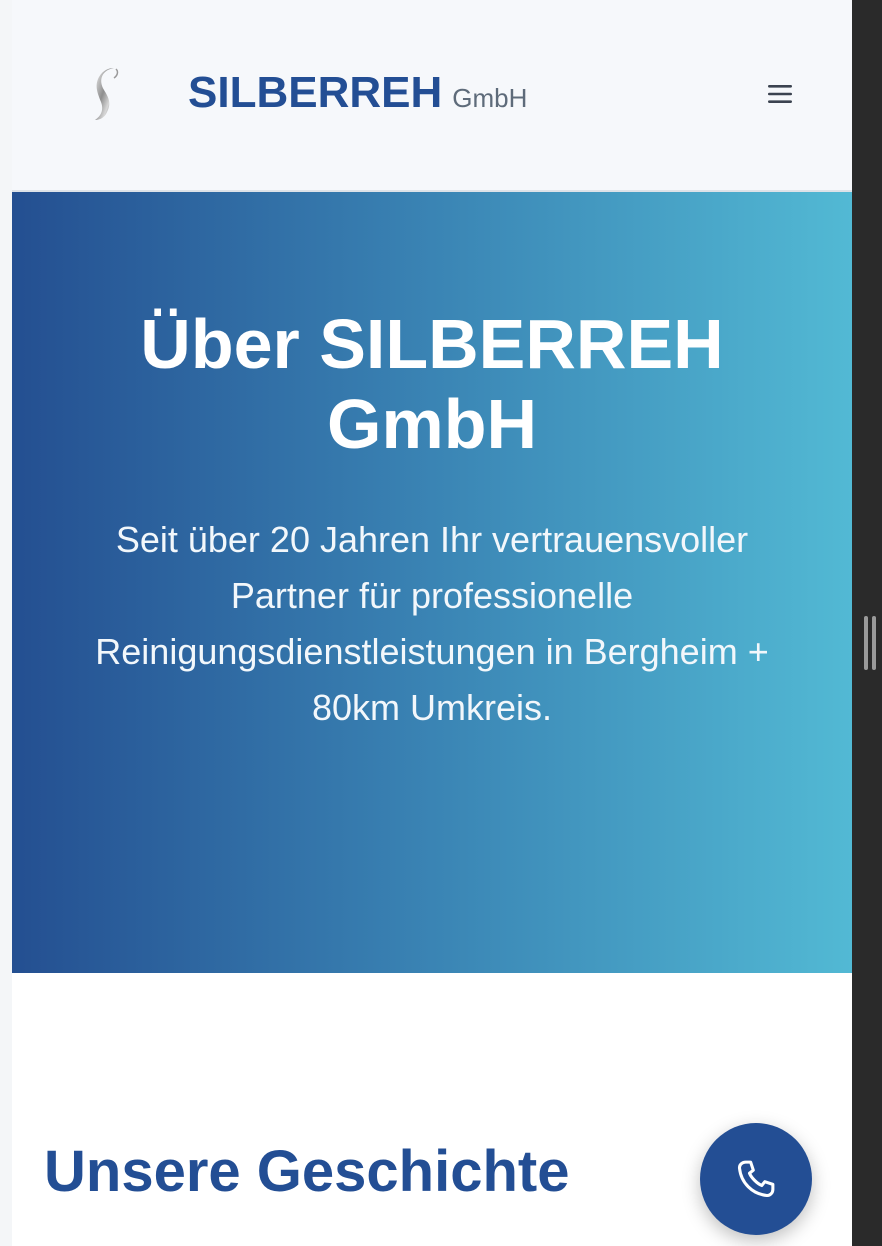 The width and height of the screenshot is (882, 1246). I want to click on logo-icon, so click(107, 94).